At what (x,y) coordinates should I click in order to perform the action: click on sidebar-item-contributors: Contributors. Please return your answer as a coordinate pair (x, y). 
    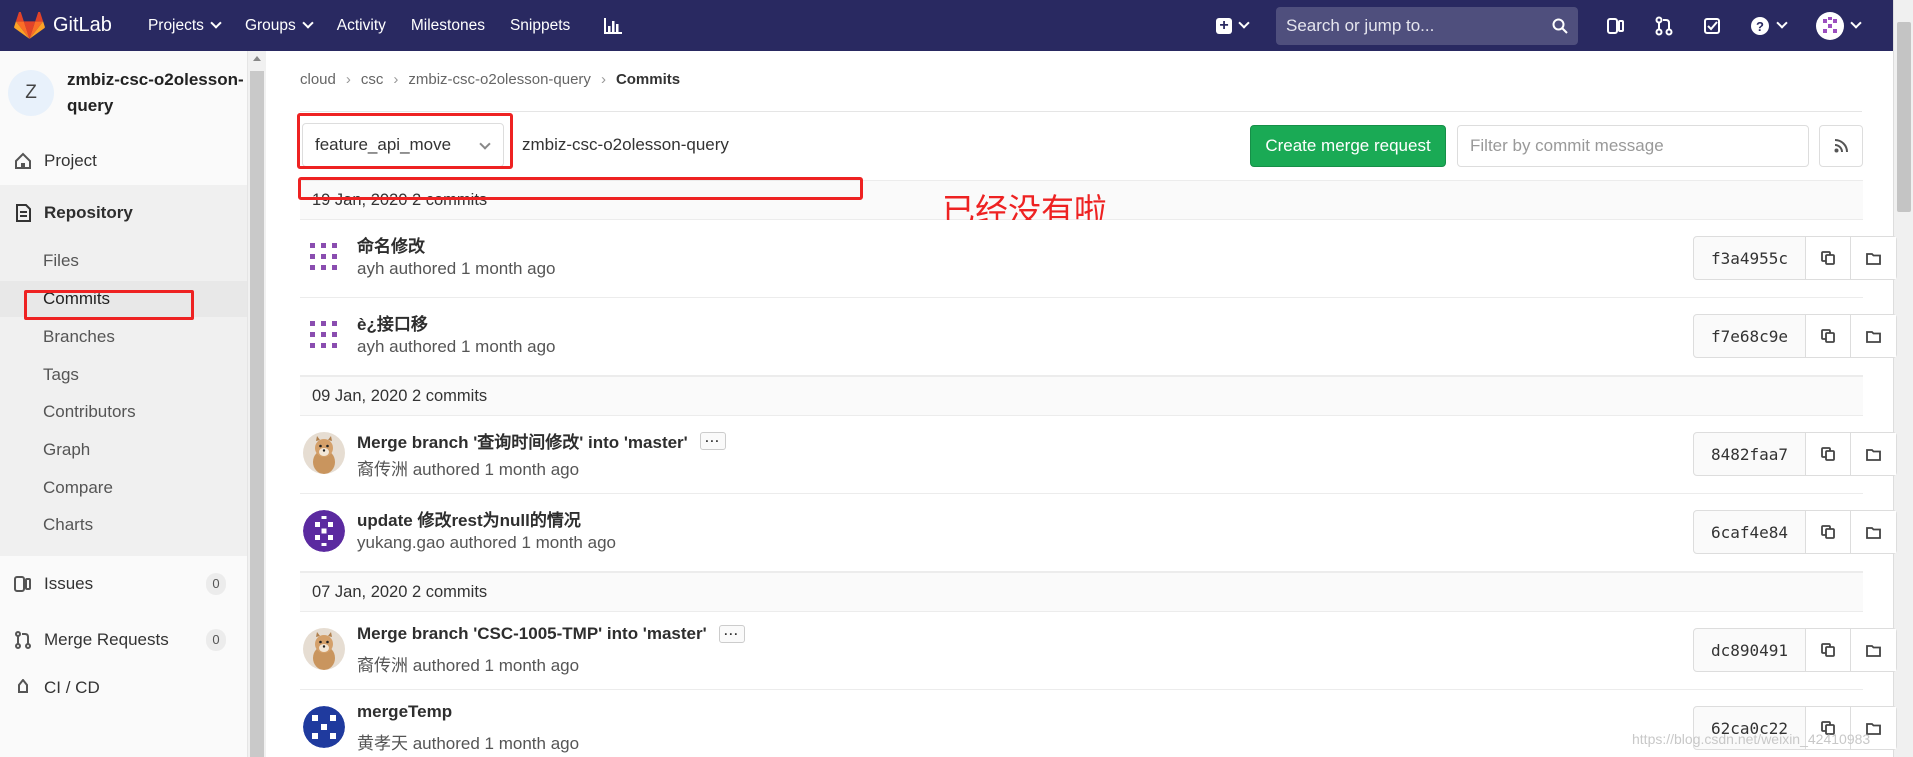
    Looking at the image, I should click on (123, 412).